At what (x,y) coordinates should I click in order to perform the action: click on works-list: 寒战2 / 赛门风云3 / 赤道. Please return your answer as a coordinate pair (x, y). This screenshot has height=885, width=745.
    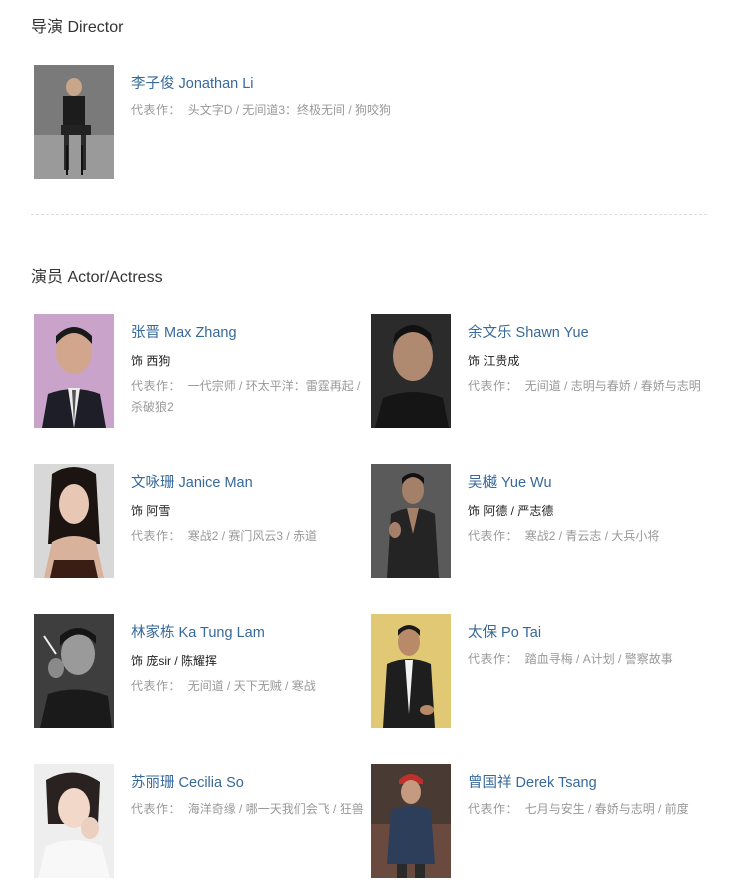
    Looking at the image, I should click on (252, 536).